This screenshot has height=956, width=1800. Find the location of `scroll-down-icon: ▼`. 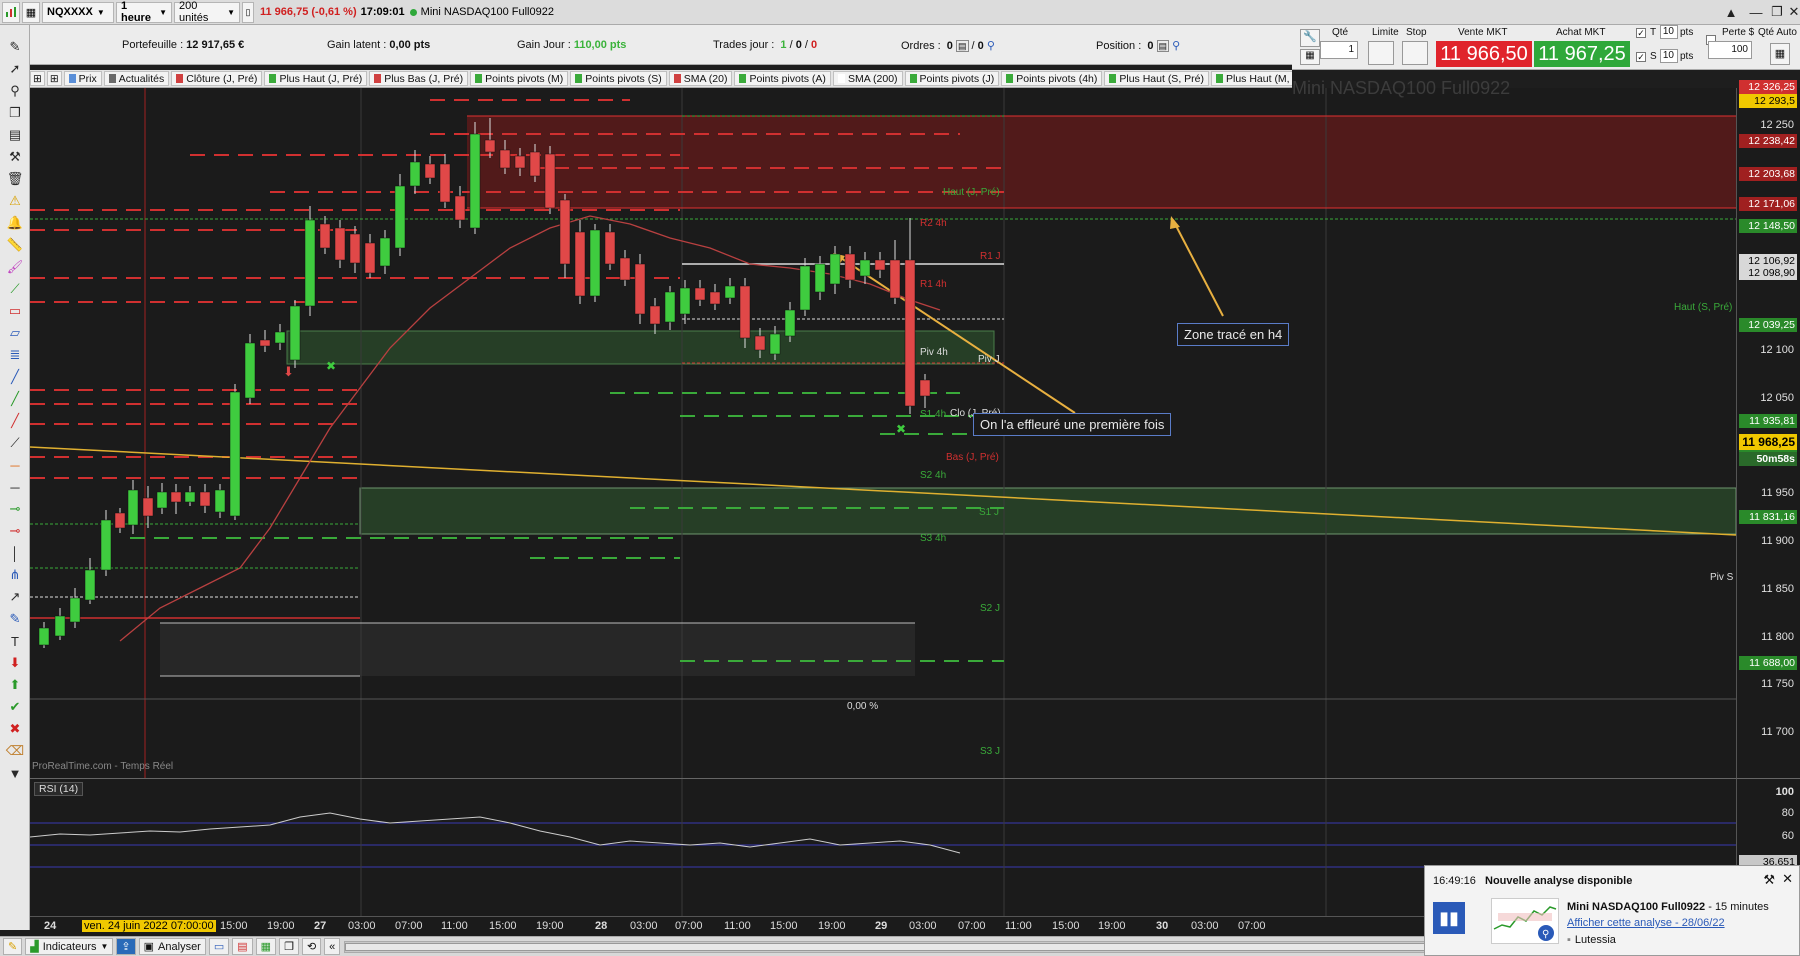

scroll-down-icon: ▼ is located at coordinates (15, 773).